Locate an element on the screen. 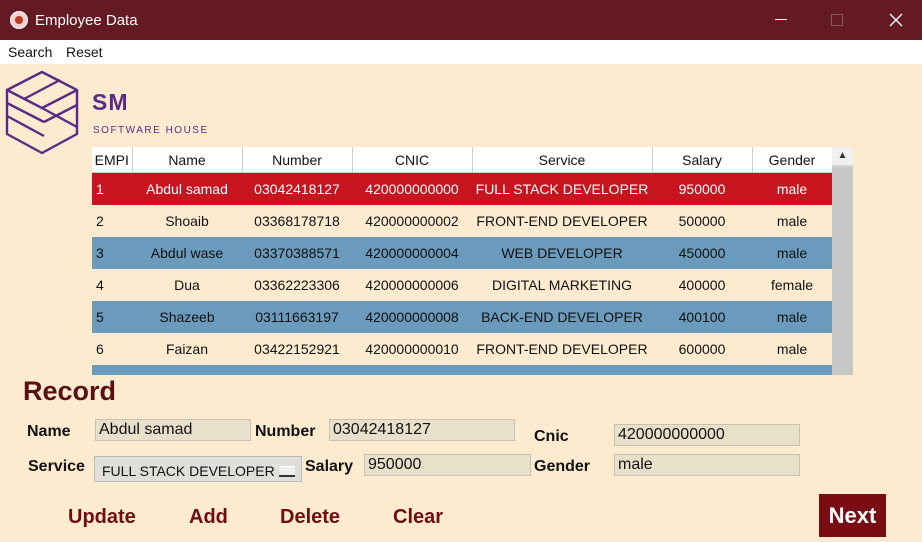 The width and height of the screenshot is (922, 542). service-select-value: FULL STACK DEVELOPER is located at coordinates (188, 471).